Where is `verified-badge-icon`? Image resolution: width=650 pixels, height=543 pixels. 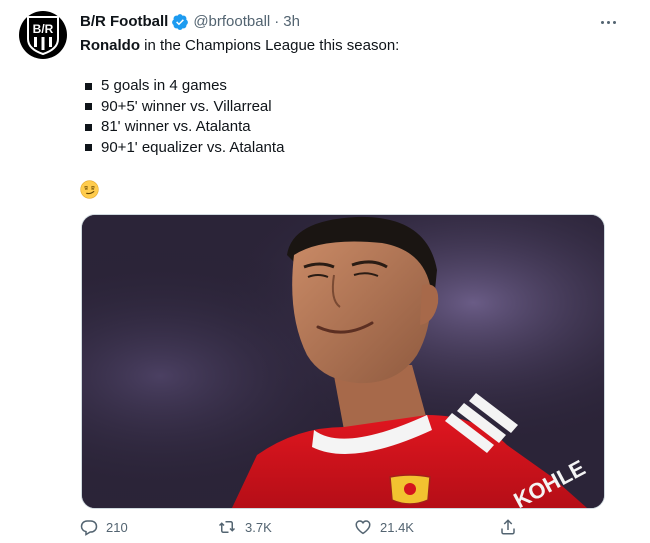 verified-badge-icon is located at coordinates (180, 22).